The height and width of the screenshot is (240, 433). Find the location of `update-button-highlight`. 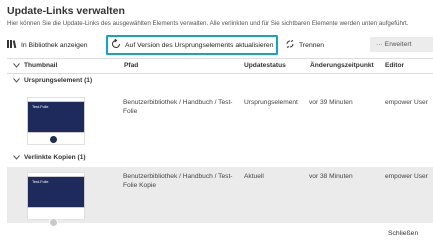

update-button-highlight is located at coordinates (192, 45).